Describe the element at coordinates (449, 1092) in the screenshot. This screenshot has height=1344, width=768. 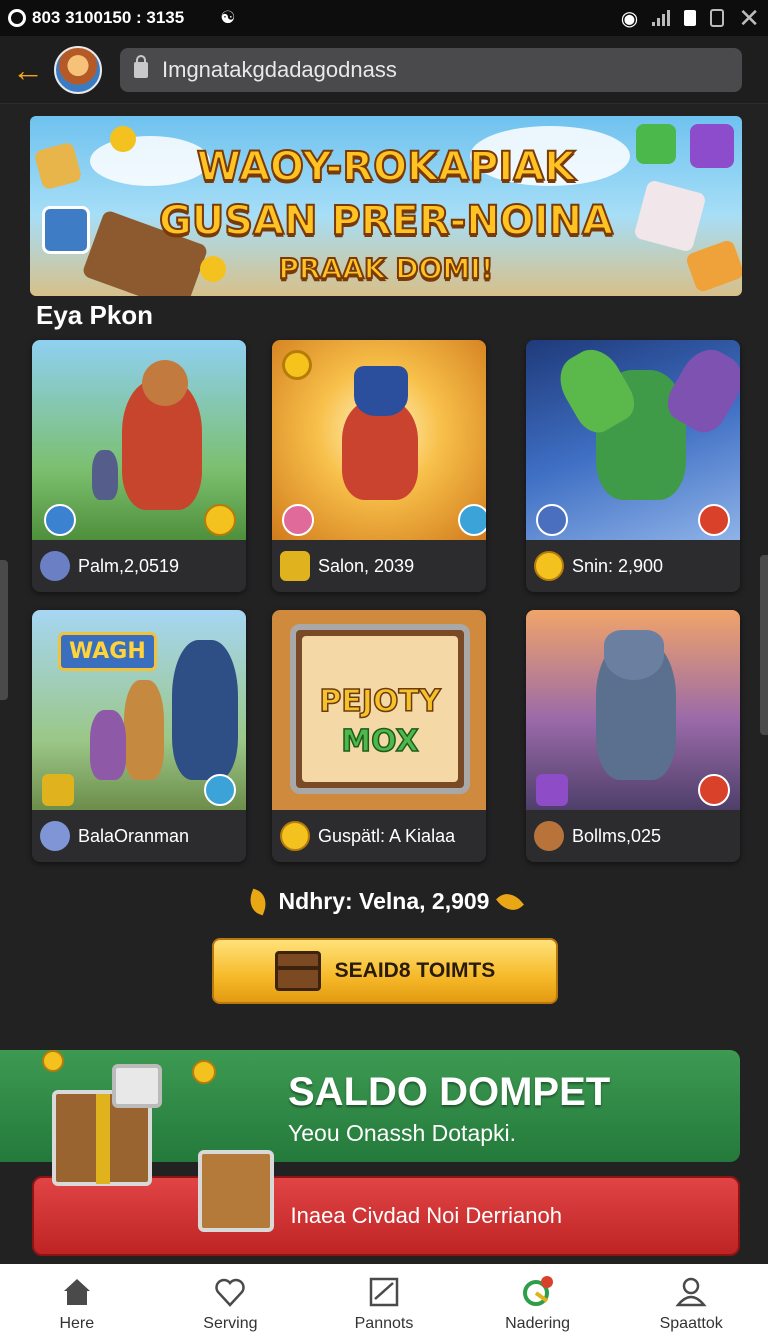
I see `wallet-balance-title: SALDO DOMPET` at that location.